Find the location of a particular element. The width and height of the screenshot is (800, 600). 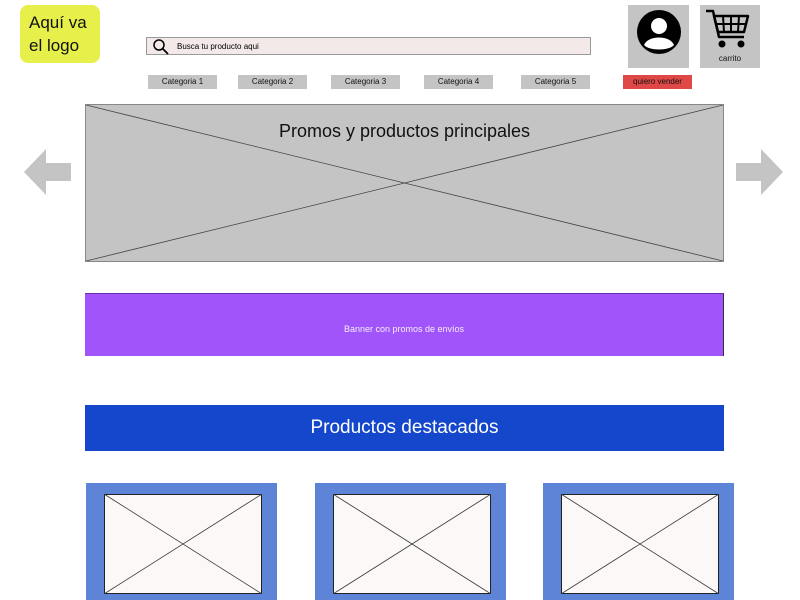

category-5-button: Categoria 5 is located at coordinates (555, 82).